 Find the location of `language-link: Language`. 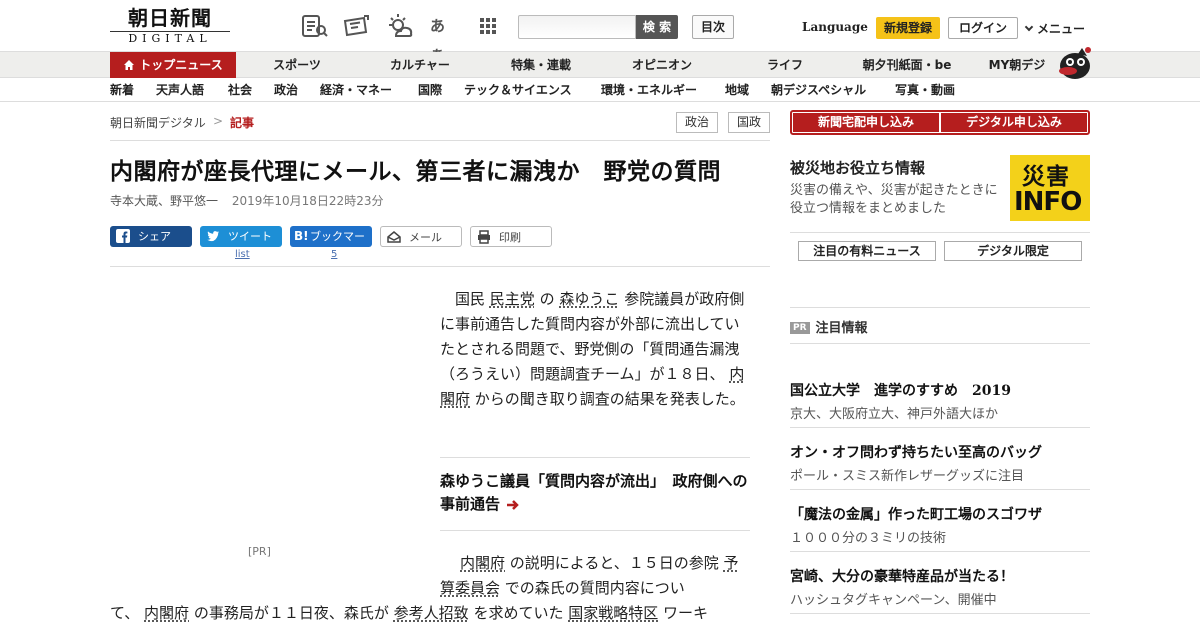

language-link: Language is located at coordinates (835, 27).